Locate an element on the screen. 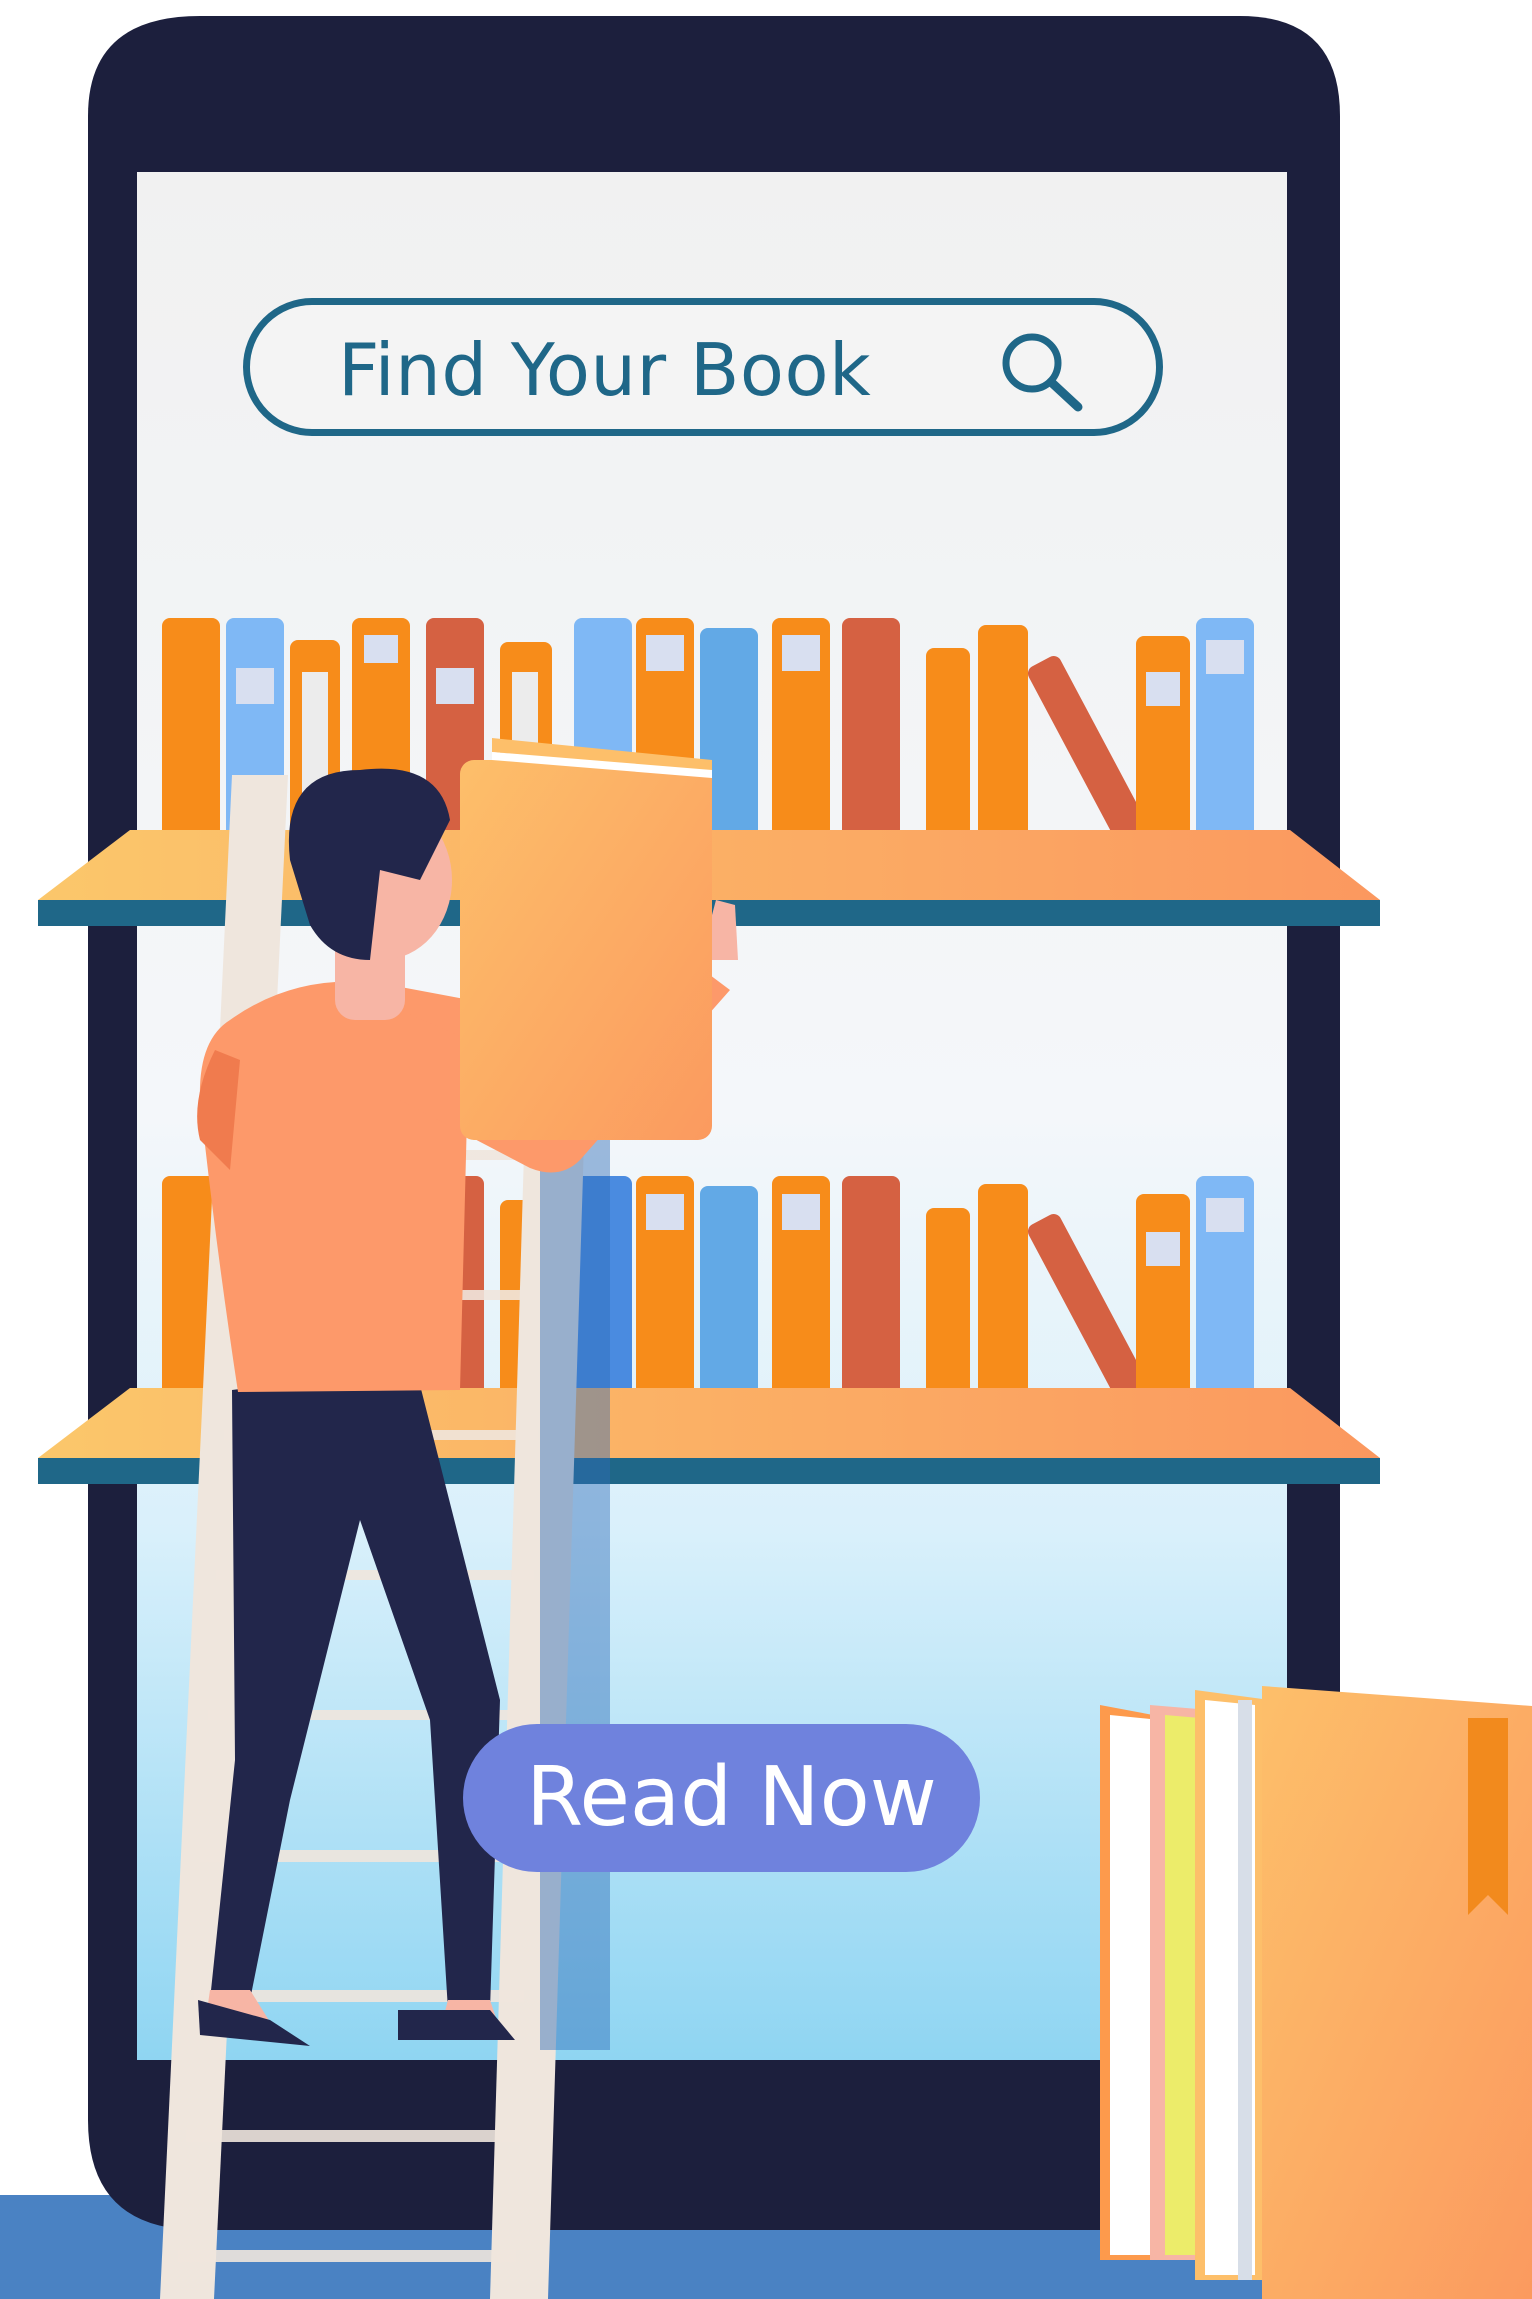 This screenshot has height=2299, width=1532. search-icon is located at coordinates (1041, 372).